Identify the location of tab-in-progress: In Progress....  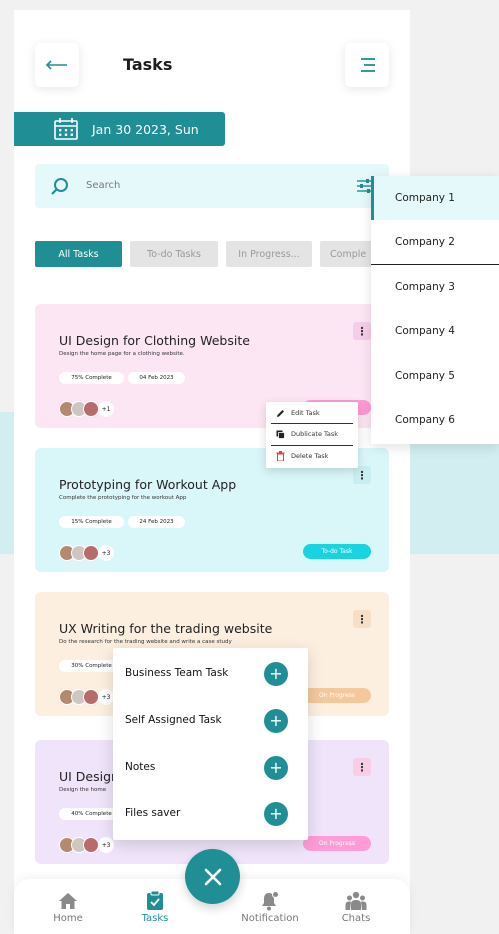
(269, 254).